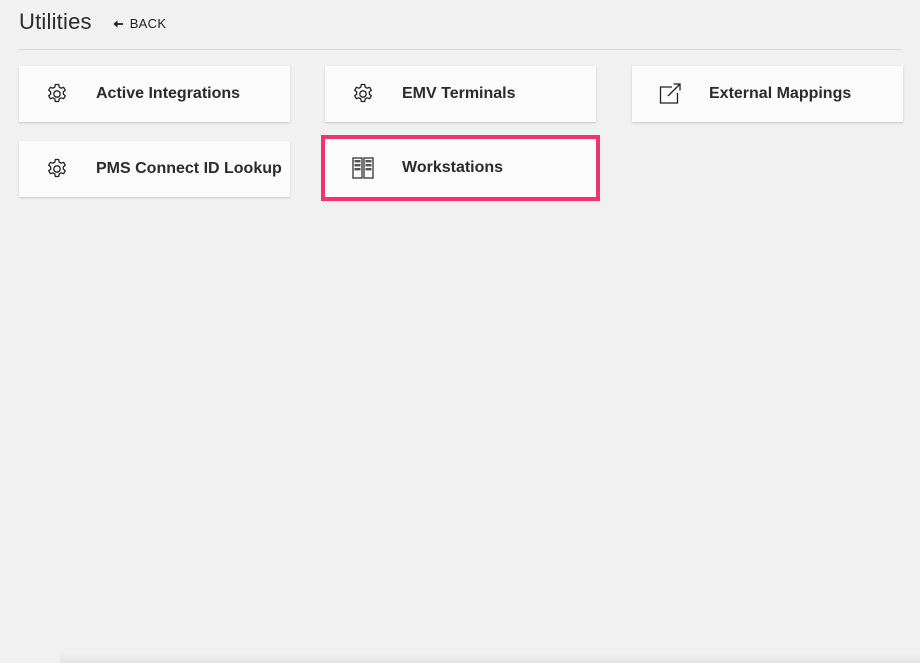 This screenshot has height=663, width=920. What do you see at coordinates (490, 658) in the screenshot?
I see `bottom-shadow` at bounding box center [490, 658].